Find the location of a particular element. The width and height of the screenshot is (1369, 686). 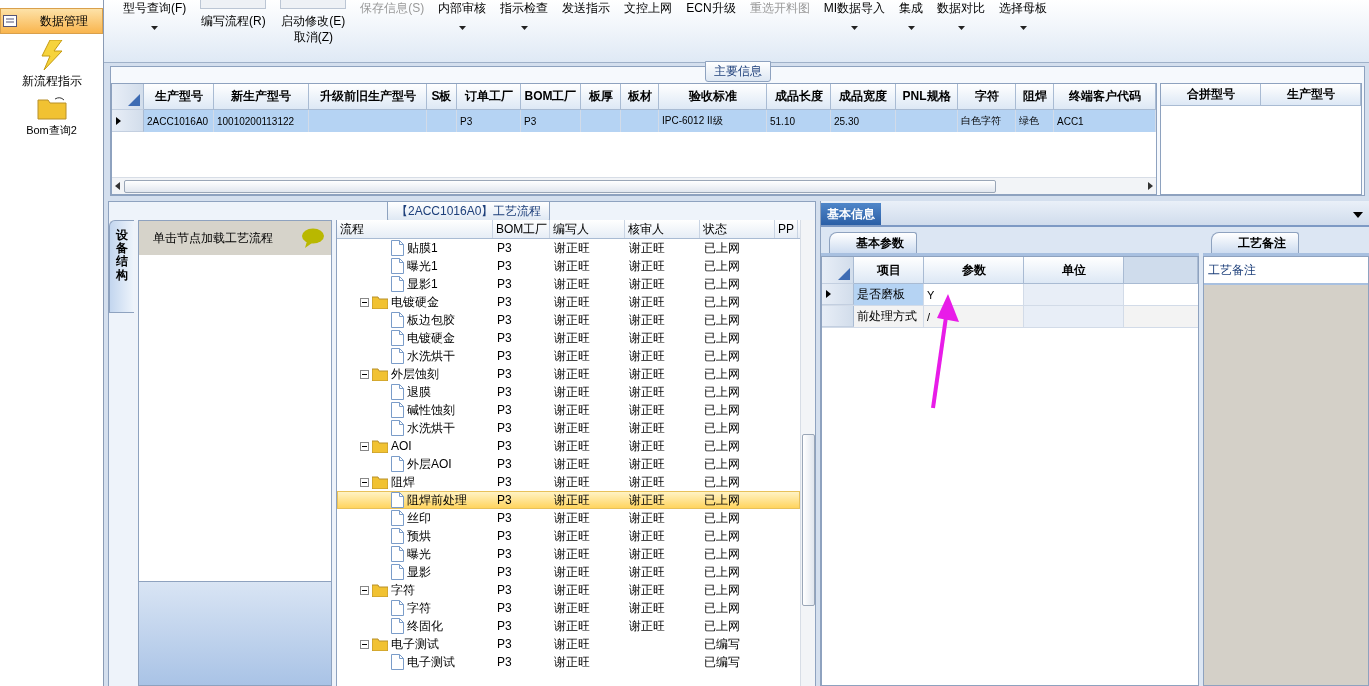

table-row: 是否磨板 Y is located at coordinates (1010, 295).